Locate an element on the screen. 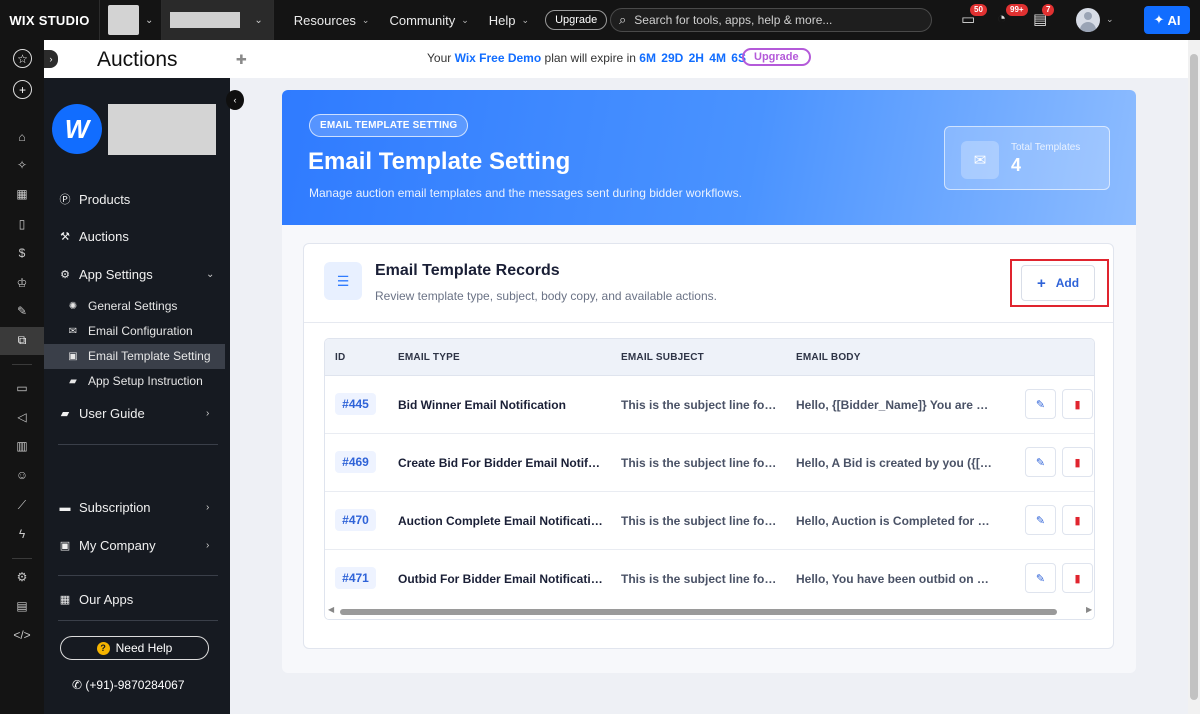 This screenshot has width=1200, height=714. inbox-icon: ▥ is located at coordinates (22, 446).